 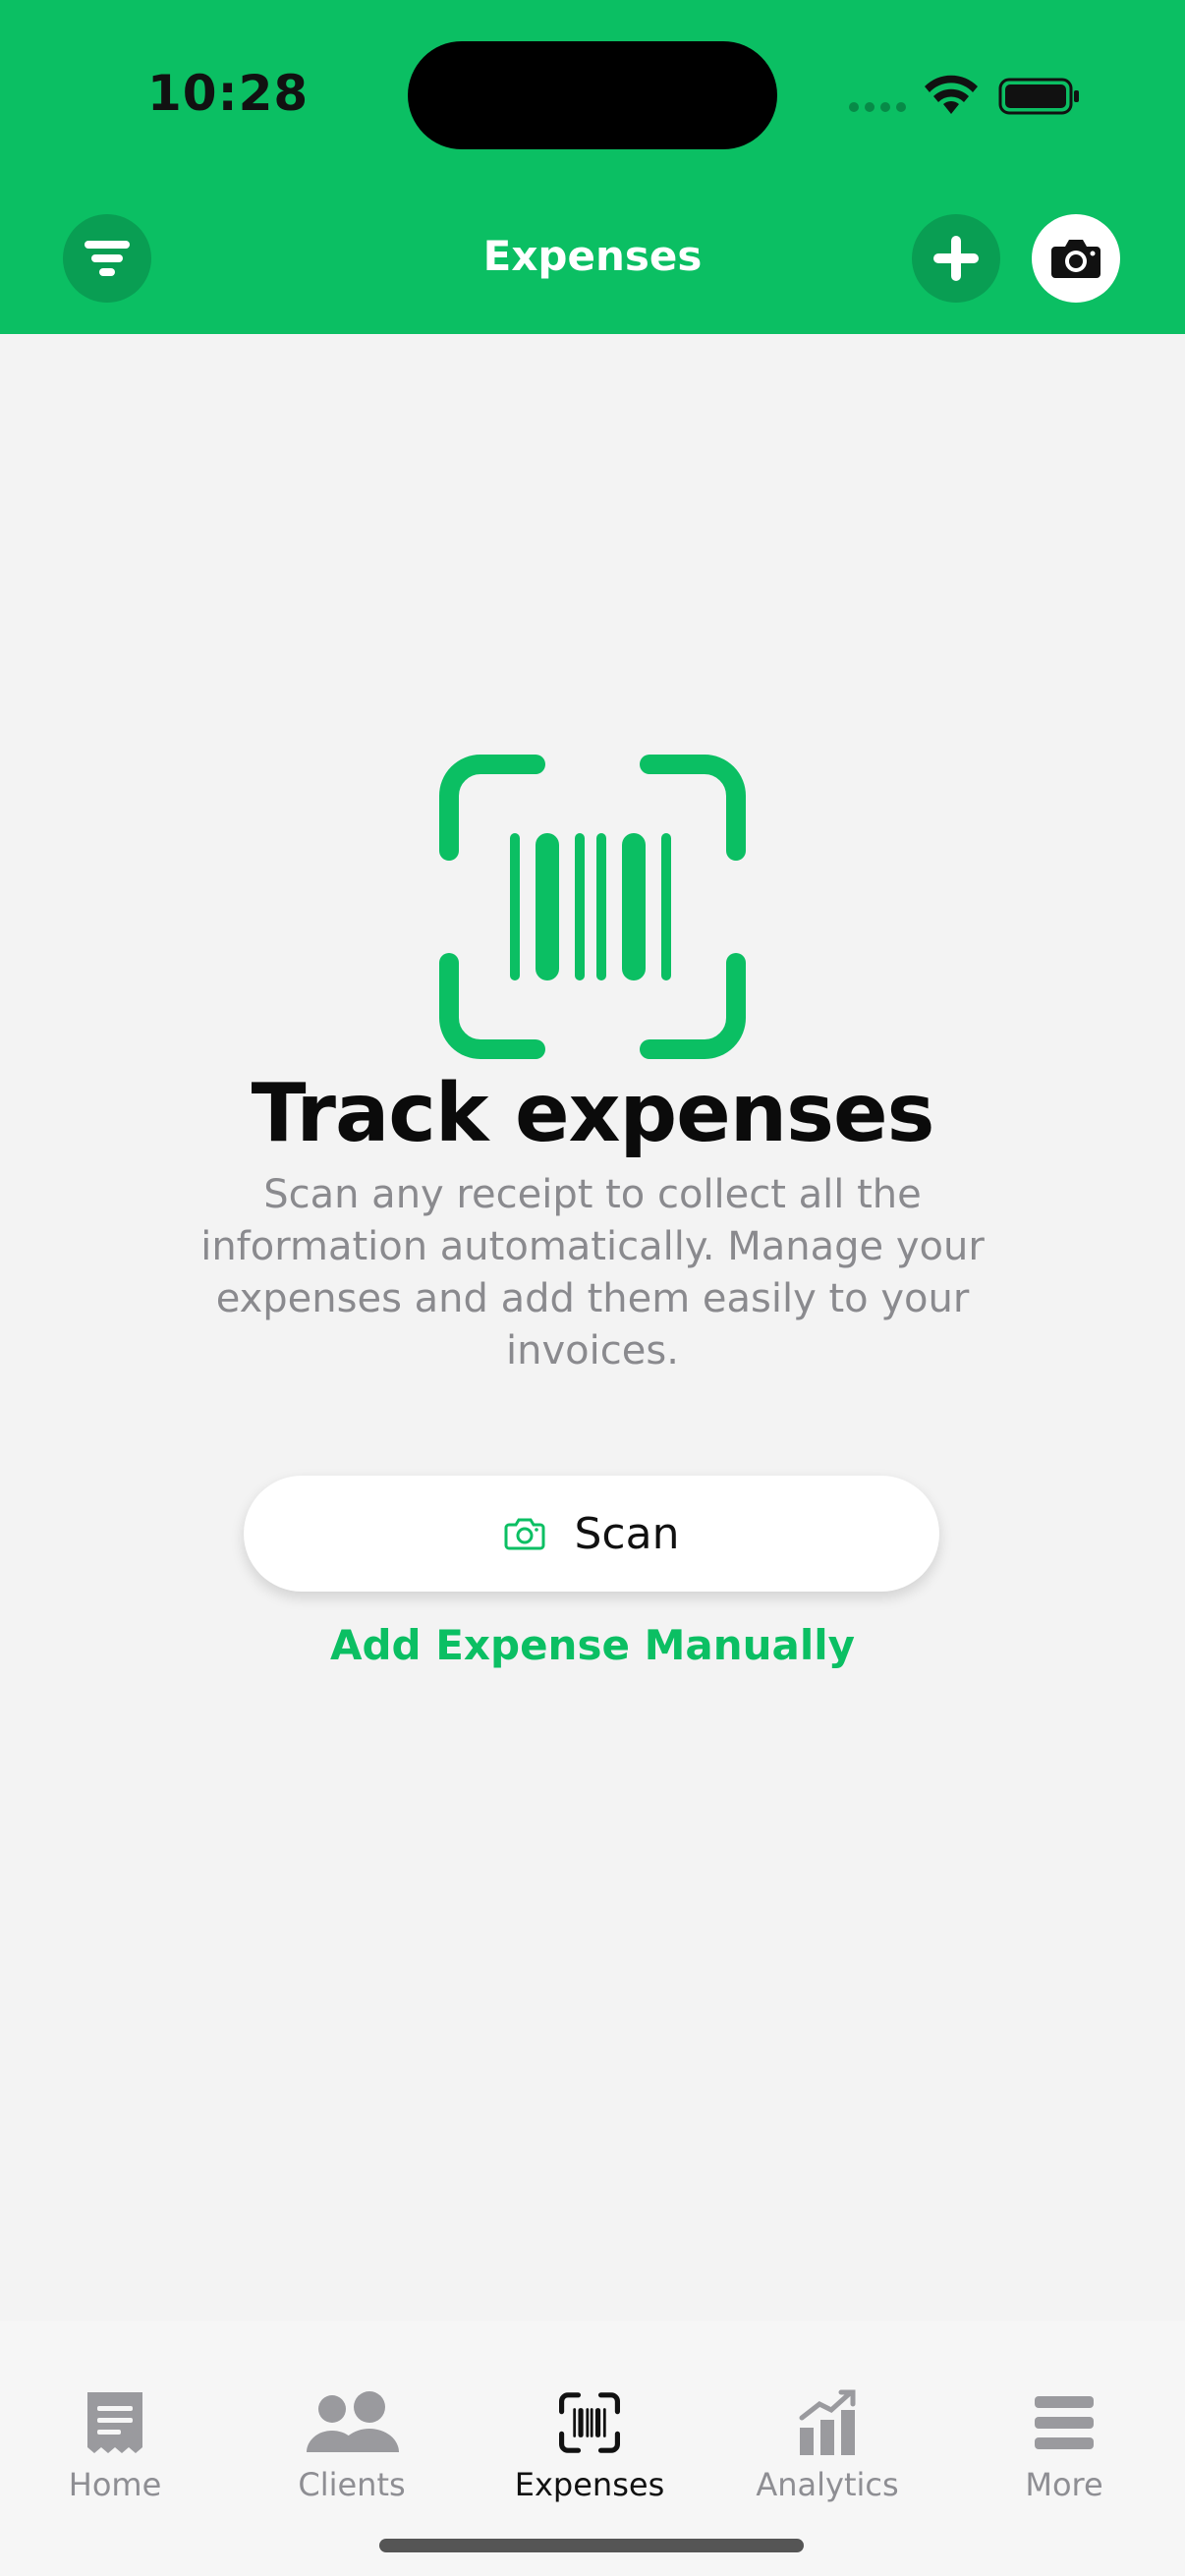 What do you see at coordinates (353, 2421) in the screenshot?
I see `people-icon` at bounding box center [353, 2421].